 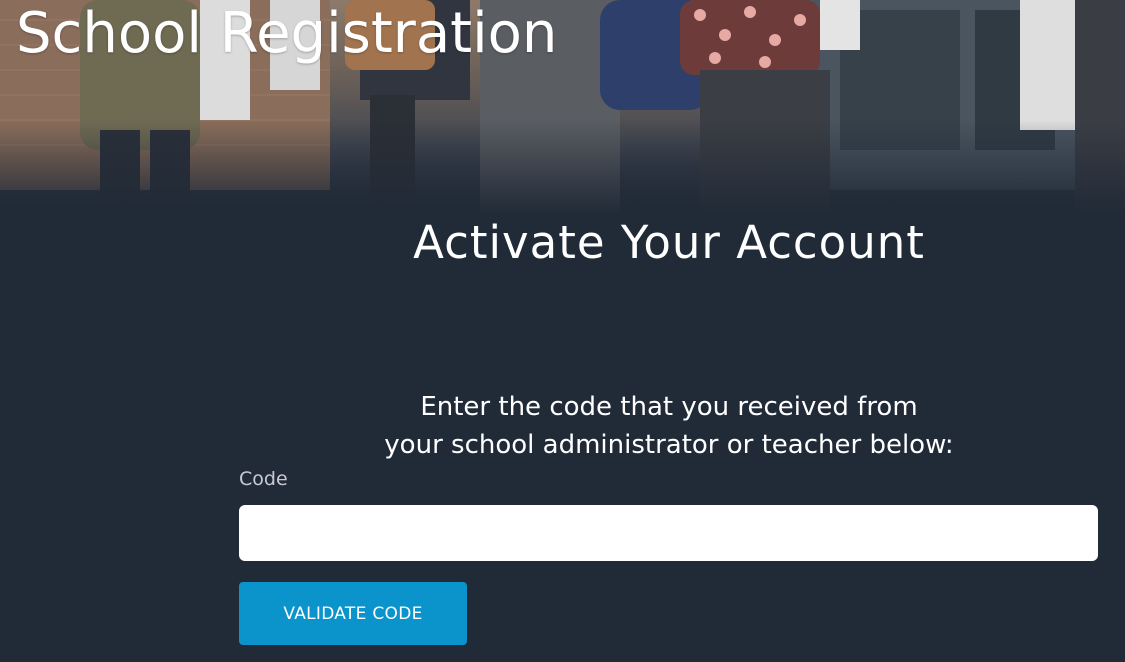 I want to click on code-label: Code, so click(x=263, y=479).